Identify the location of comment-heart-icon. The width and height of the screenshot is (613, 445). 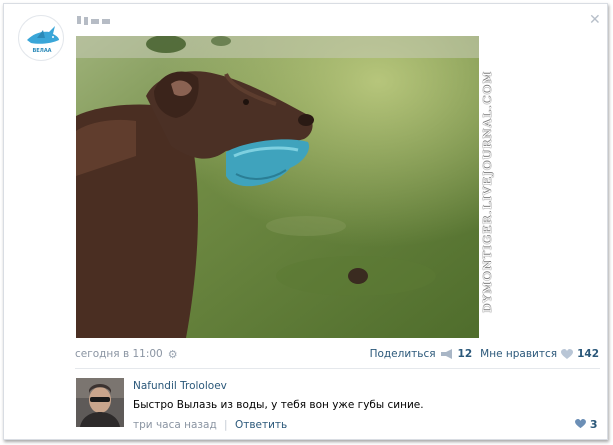
(580, 424).